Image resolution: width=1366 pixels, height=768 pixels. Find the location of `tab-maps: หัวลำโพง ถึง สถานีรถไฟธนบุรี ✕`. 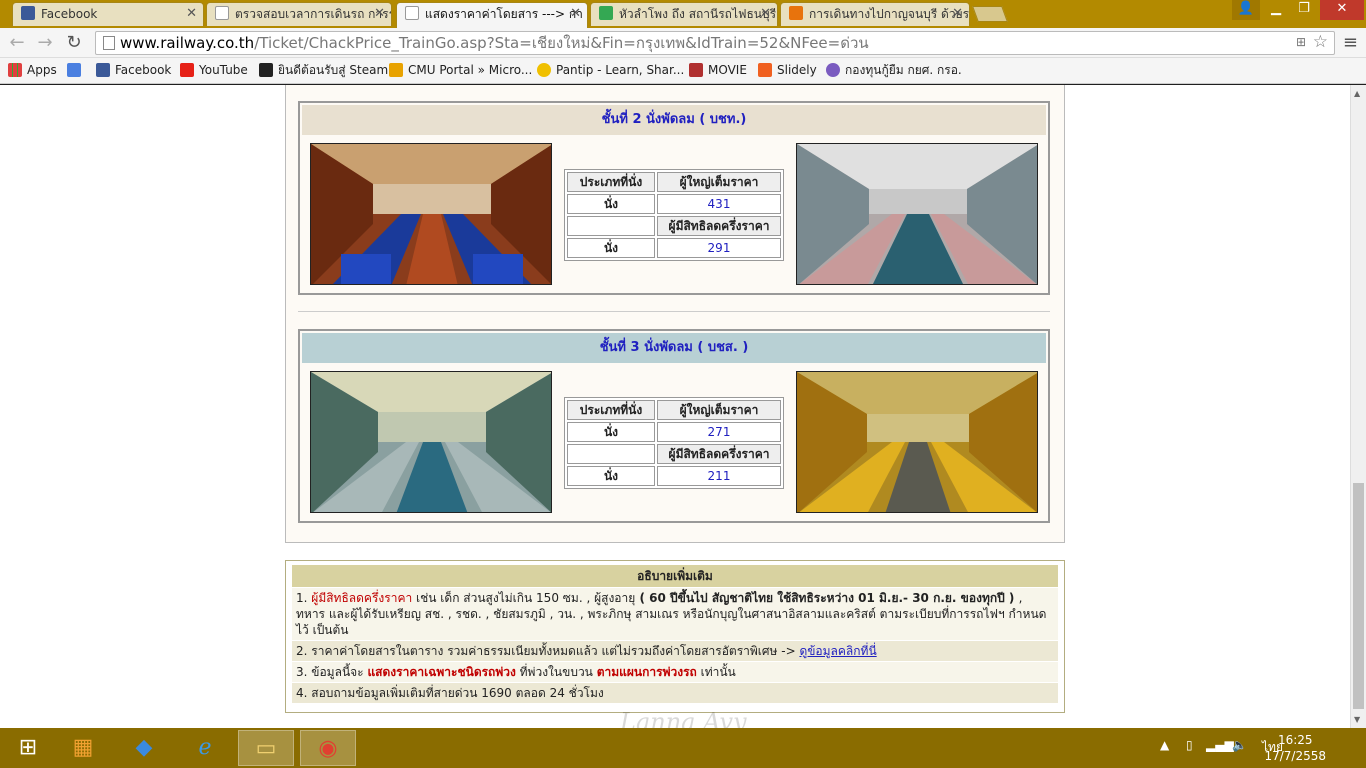

tab-maps: หัวลำโพง ถึง สถานีรถไฟธนบุรี ✕ is located at coordinates (684, 14).